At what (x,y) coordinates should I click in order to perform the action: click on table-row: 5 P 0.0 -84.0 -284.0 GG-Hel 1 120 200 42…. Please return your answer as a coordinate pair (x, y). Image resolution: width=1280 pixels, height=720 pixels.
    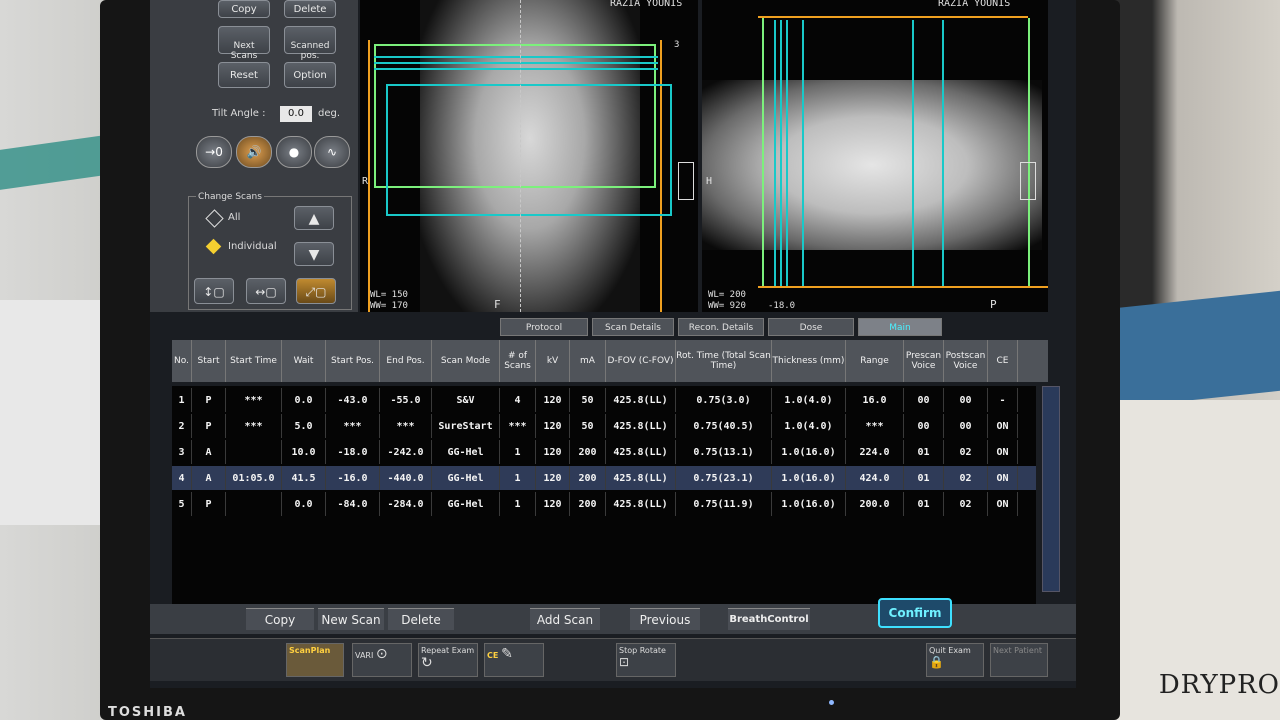
    Looking at the image, I should click on (604, 504).